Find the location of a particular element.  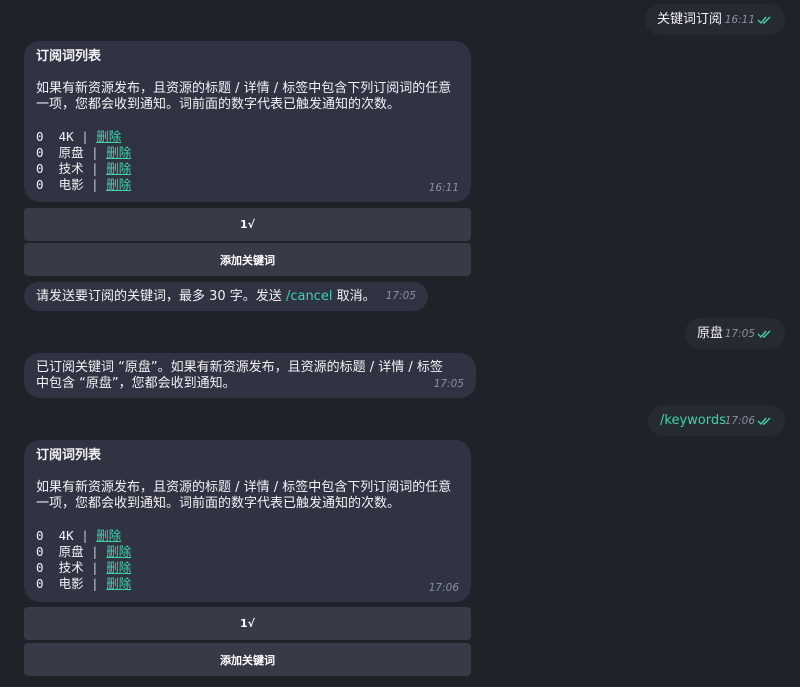

message-meta: 17:06 is located at coordinates (749, 421).